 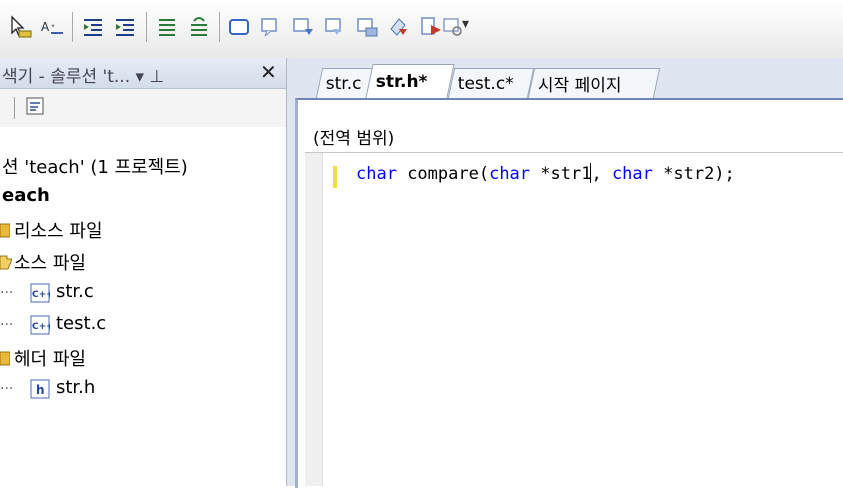 I want to click on code-line: char compare(char *str1, char *str2);, so click(x=545, y=173).